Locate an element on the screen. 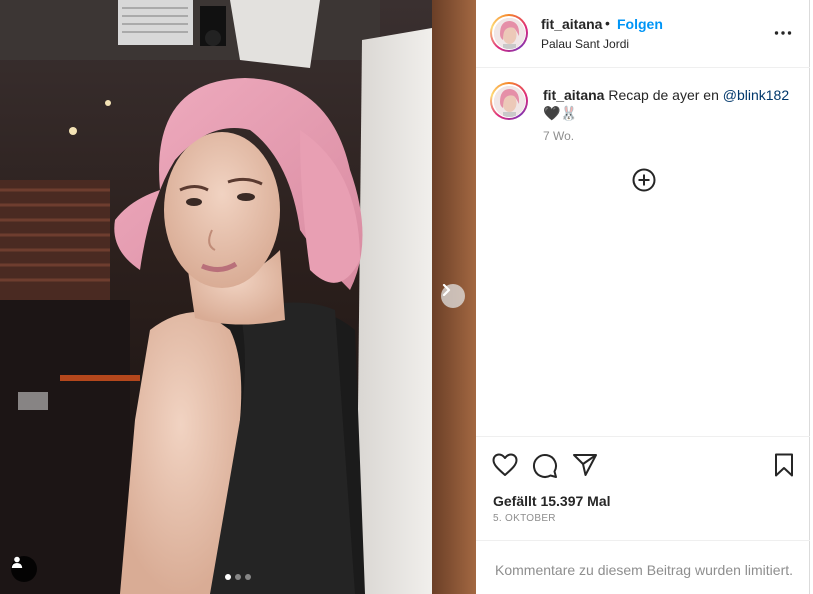 This screenshot has height=594, width=813. caption-timestamp: 7 Wo. is located at coordinates (558, 136).